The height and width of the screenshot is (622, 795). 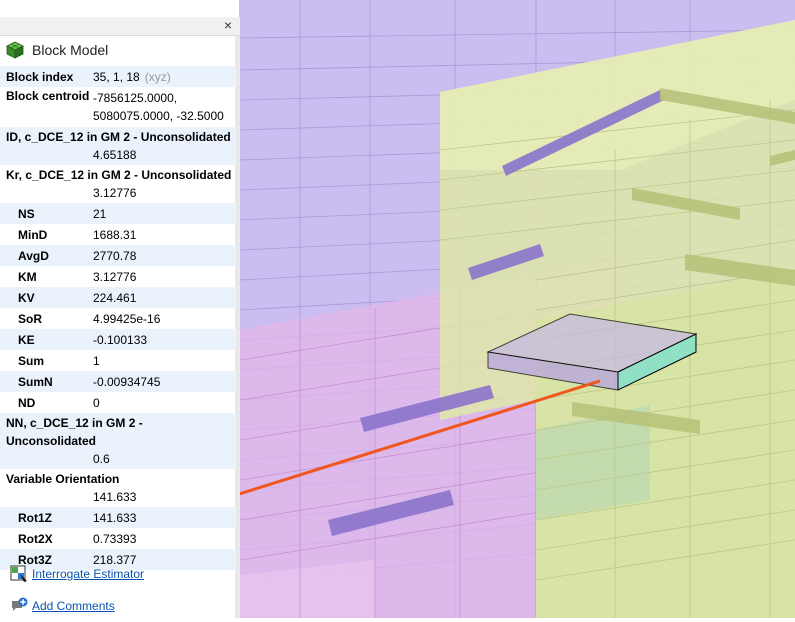 I want to click on stat-label: KV, so click(x=26, y=297).